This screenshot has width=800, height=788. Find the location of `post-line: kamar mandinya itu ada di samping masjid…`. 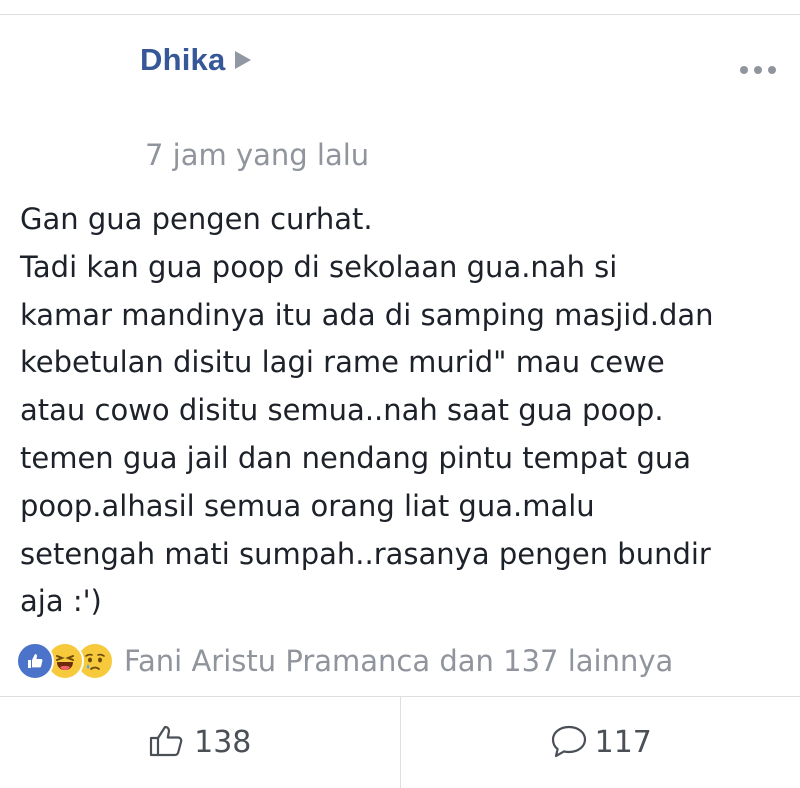

post-line: kamar mandinya itu ada di samping masjid… is located at coordinates (367, 314).